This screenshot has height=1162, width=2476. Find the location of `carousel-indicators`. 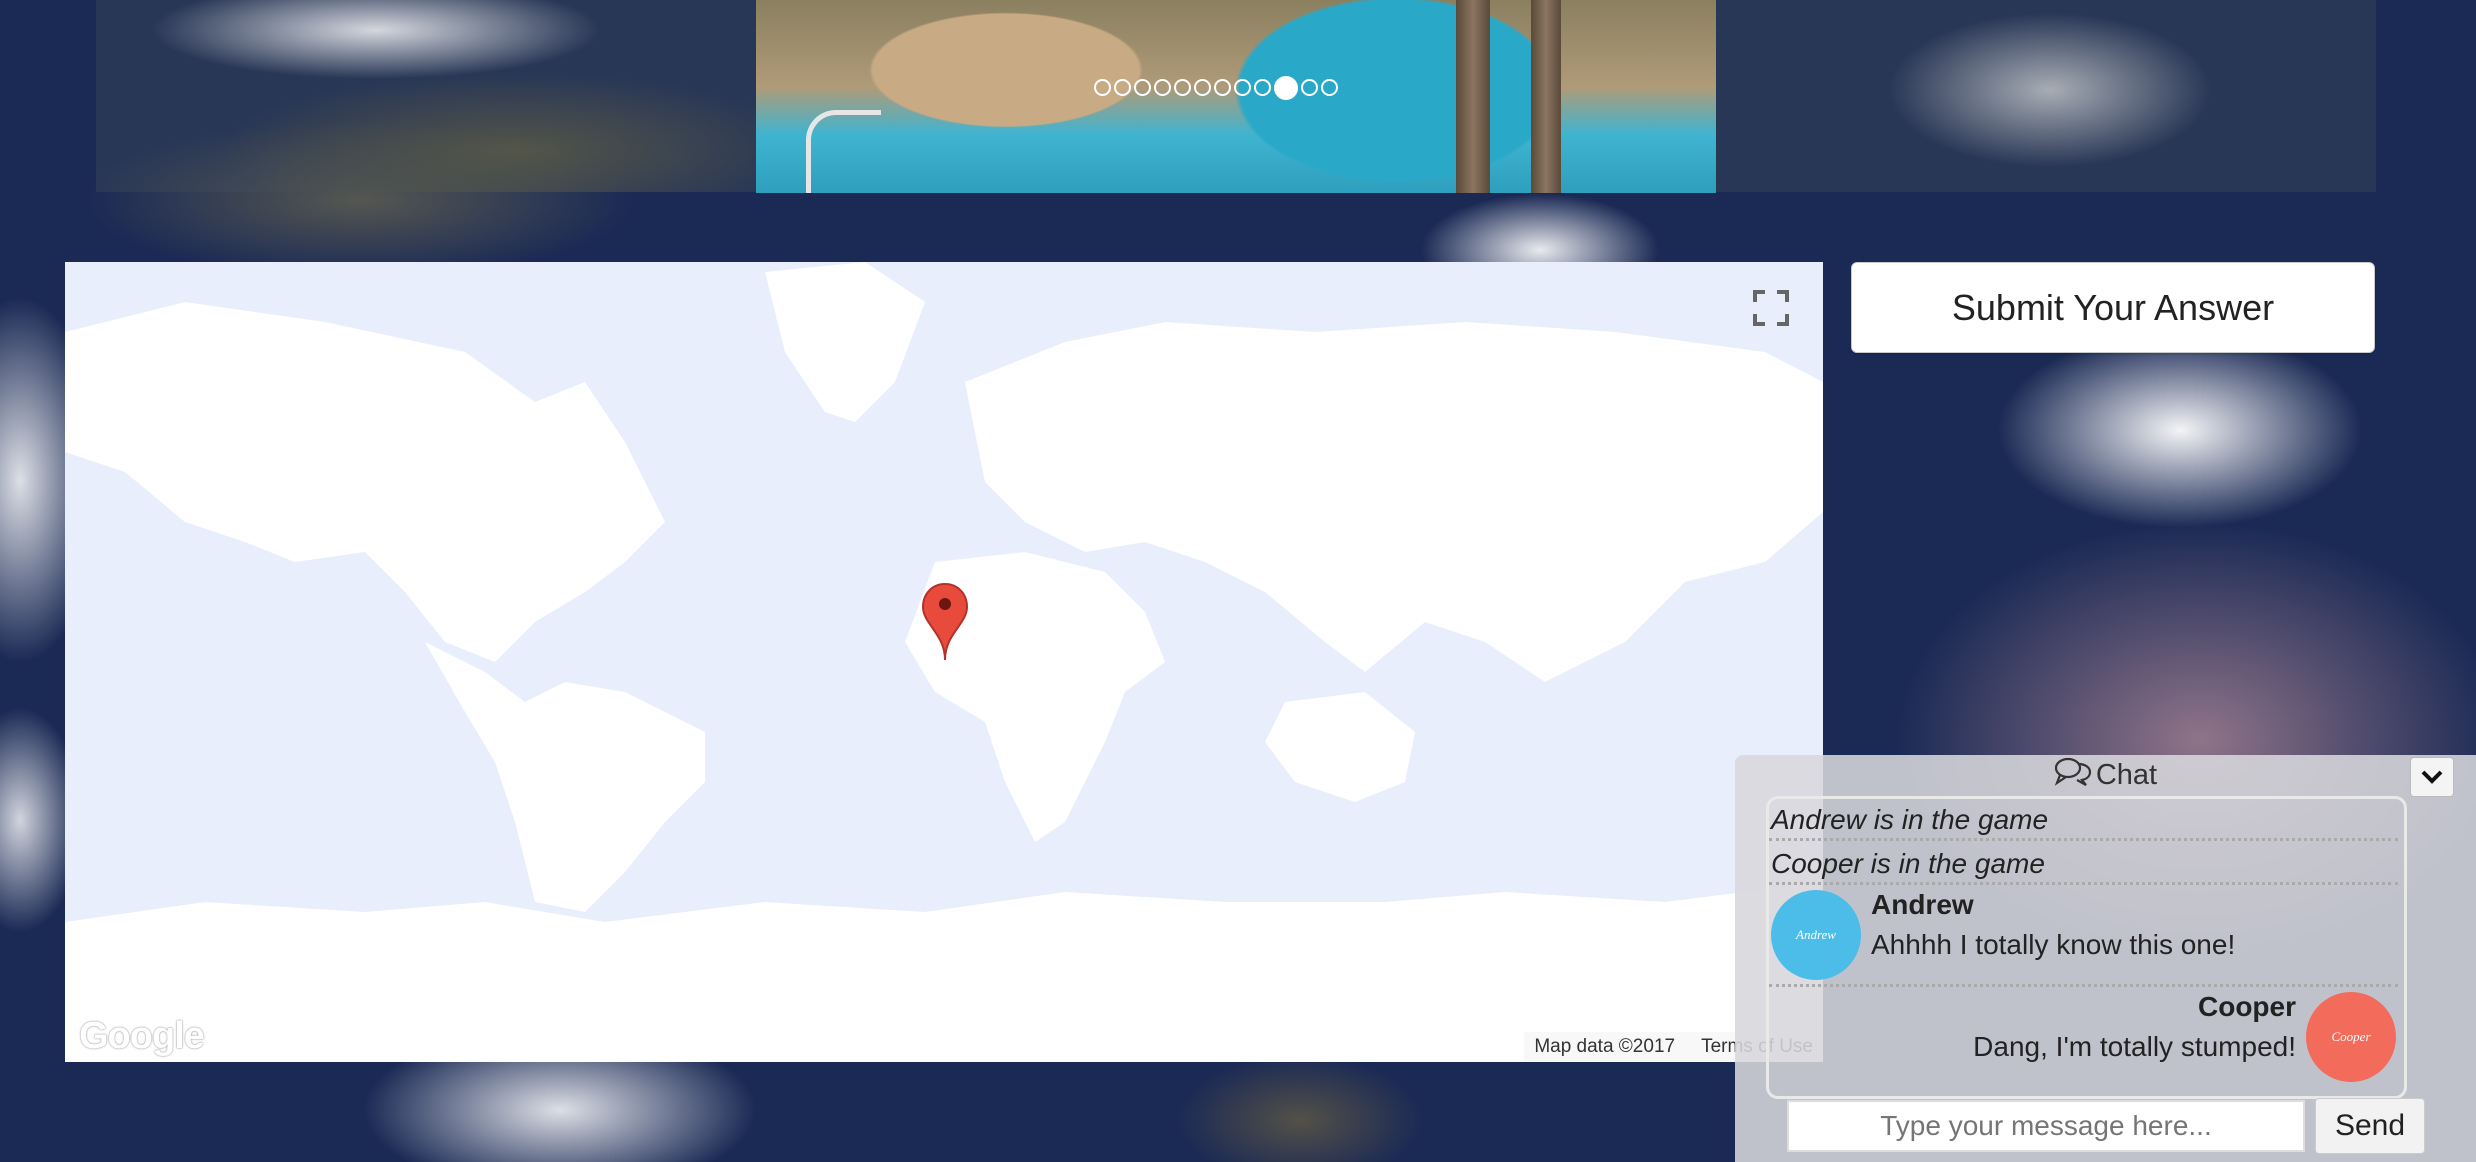

carousel-indicators is located at coordinates (1216, 88).